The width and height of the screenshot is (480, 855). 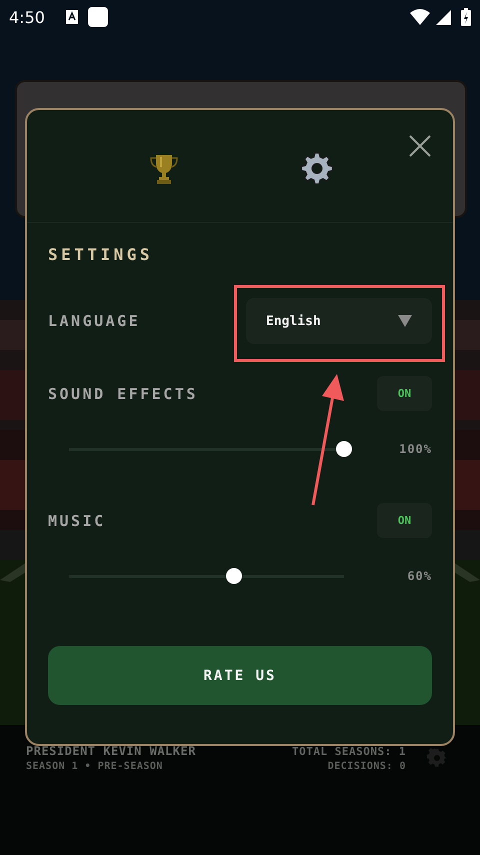 I want to click on rate-us-button: RATE US, so click(x=240, y=675).